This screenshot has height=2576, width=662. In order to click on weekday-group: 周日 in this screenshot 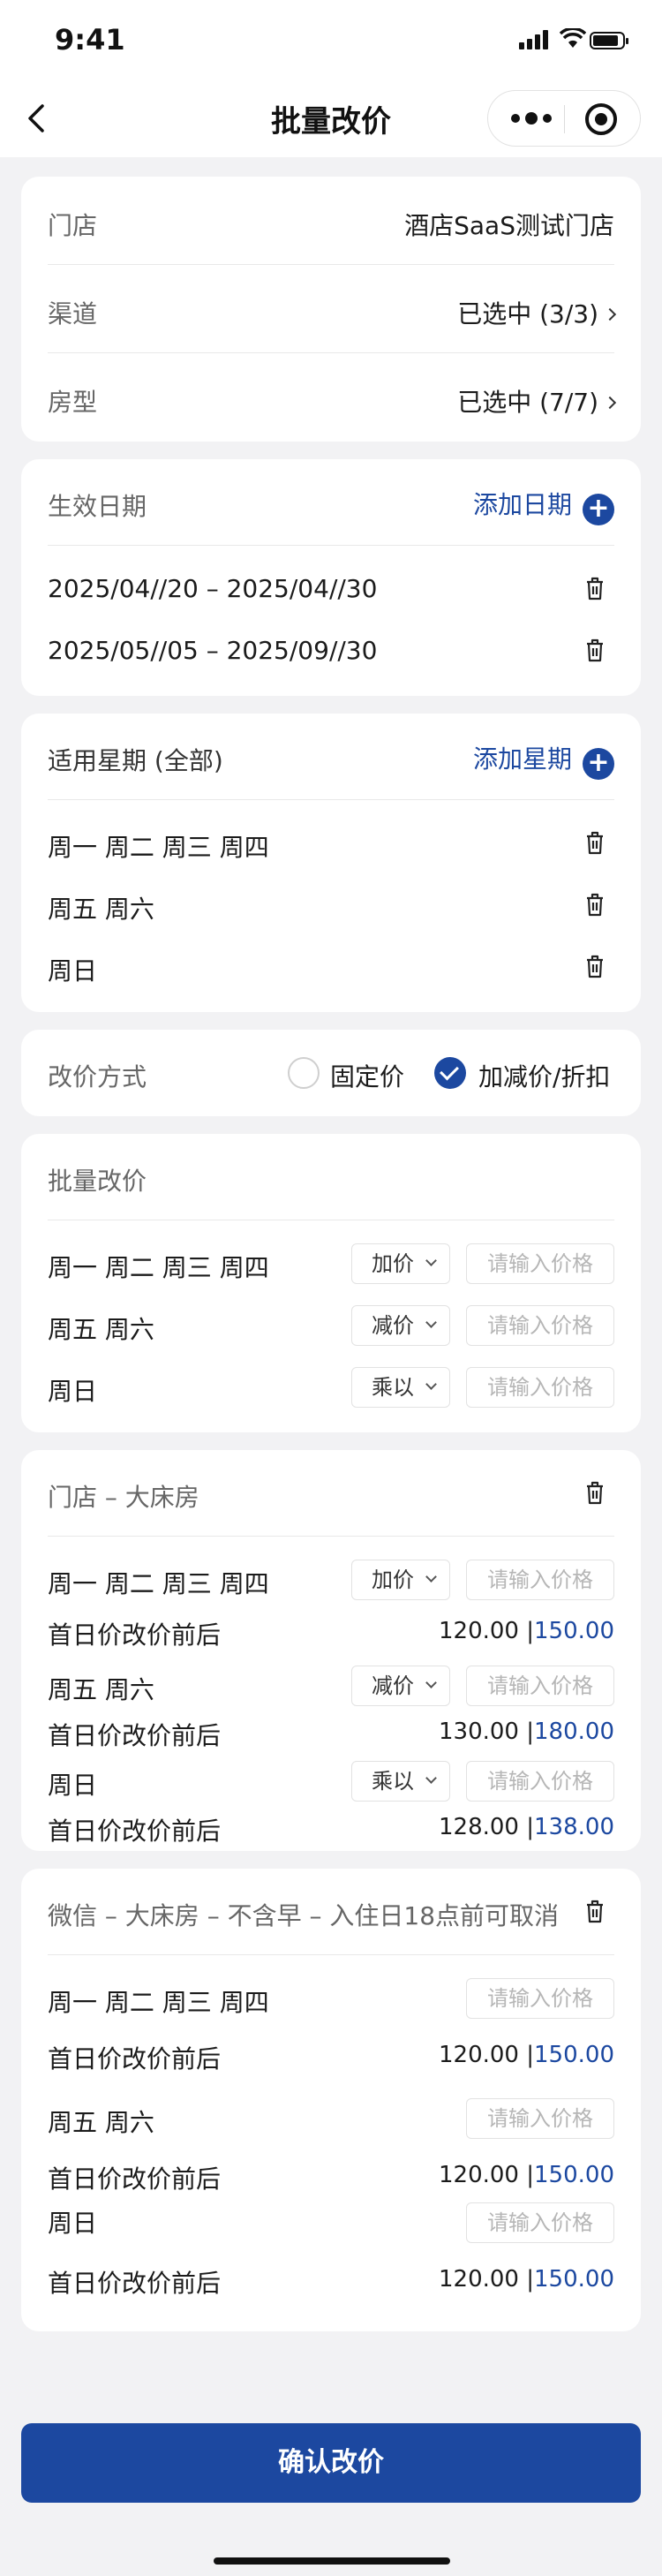, I will do `click(73, 971)`.